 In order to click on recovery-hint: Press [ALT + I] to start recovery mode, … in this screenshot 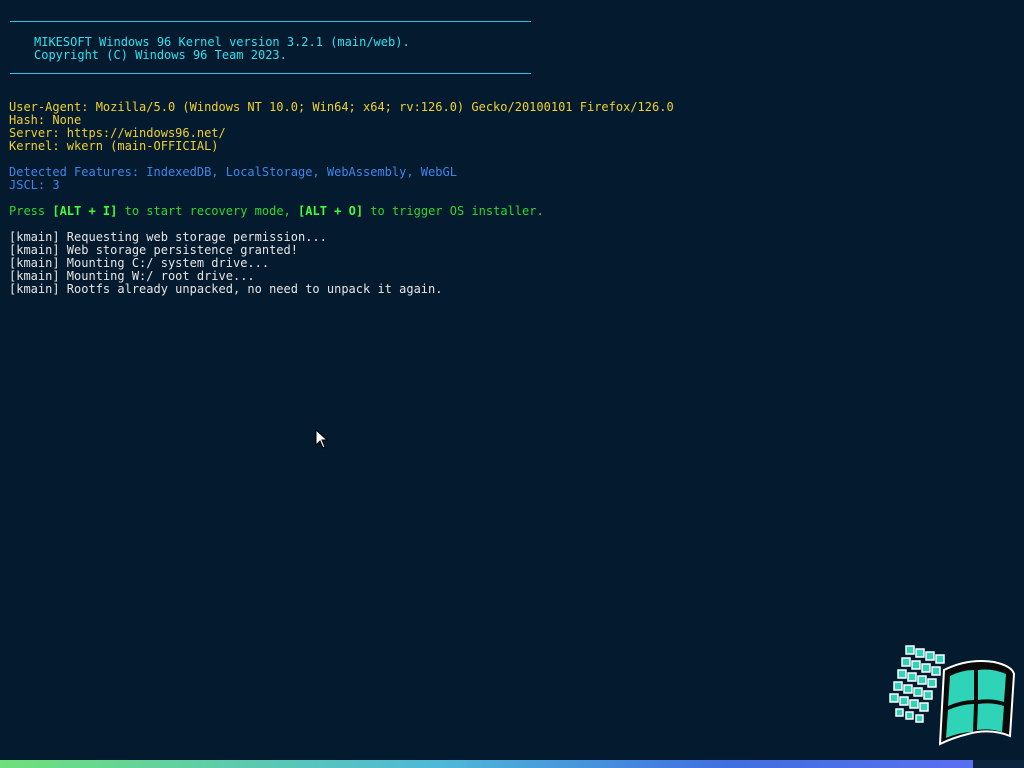, I will do `click(276, 211)`.